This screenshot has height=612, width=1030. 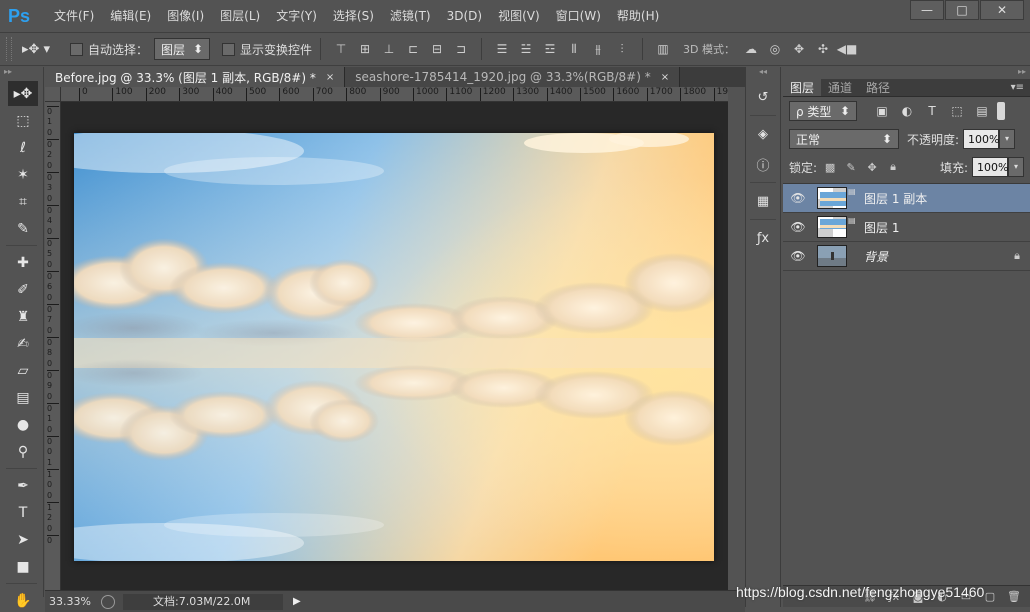 I want to click on 3d-drag-icon: ✥, so click(x=799, y=49).